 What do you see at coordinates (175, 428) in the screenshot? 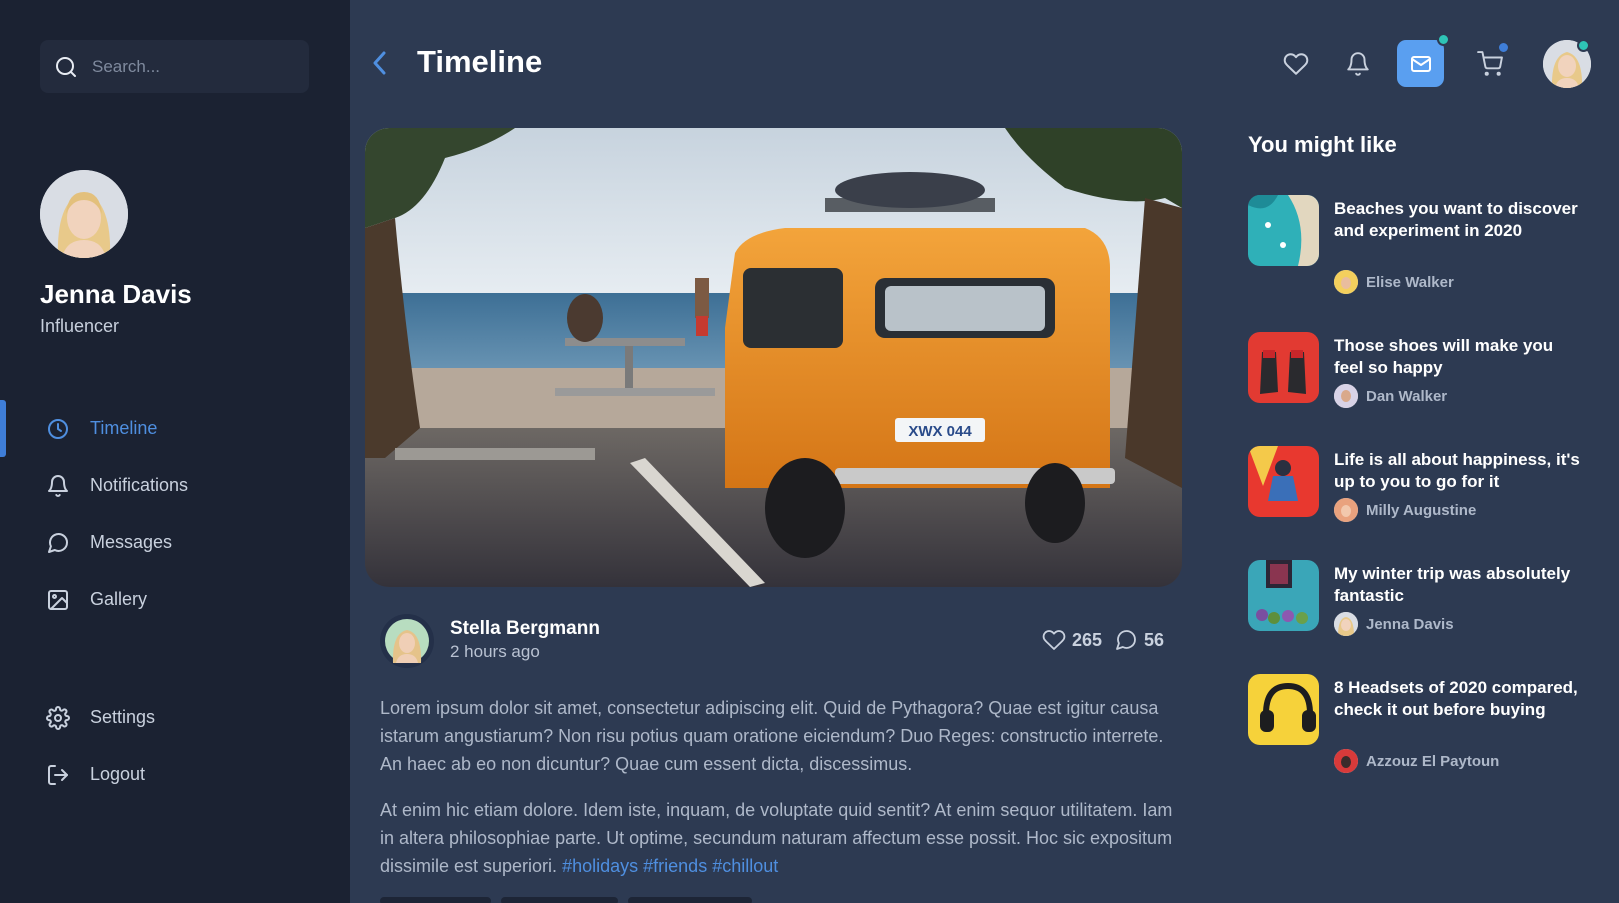
I see `sidebar-item-timeline: Timeline` at bounding box center [175, 428].